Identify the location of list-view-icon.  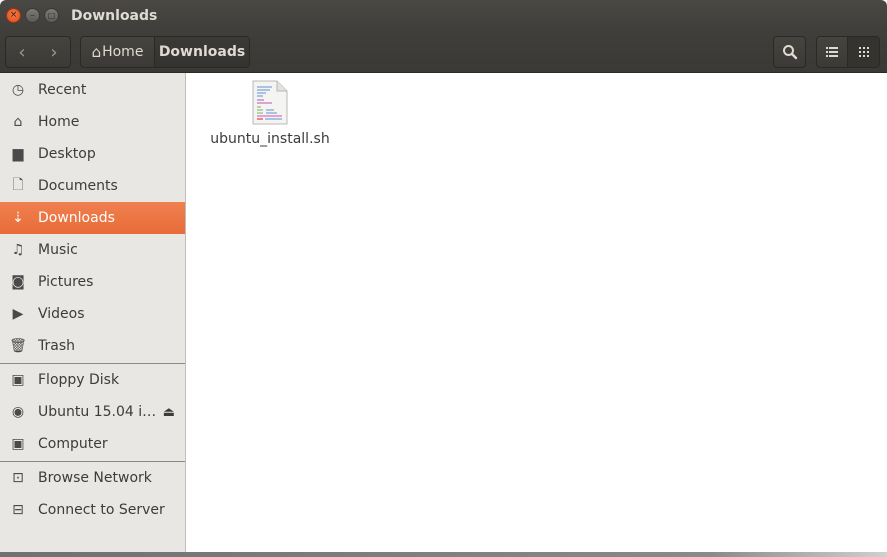
(832, 52).